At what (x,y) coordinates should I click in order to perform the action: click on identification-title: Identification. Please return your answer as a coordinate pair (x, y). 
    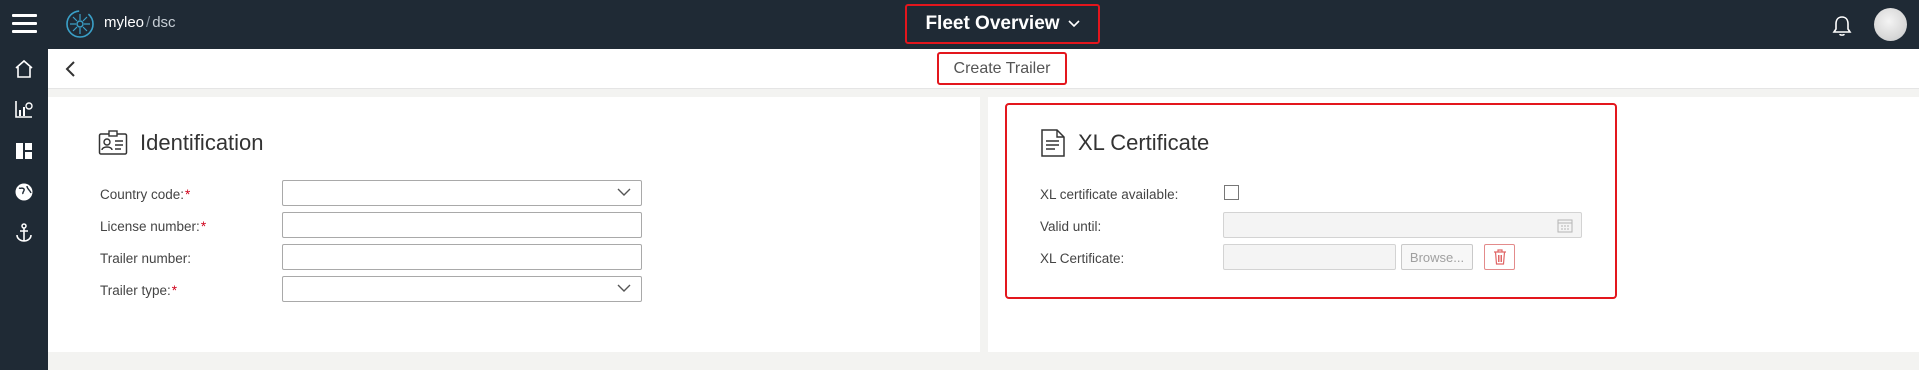
    Looking at the image, I should click on (202, 142).